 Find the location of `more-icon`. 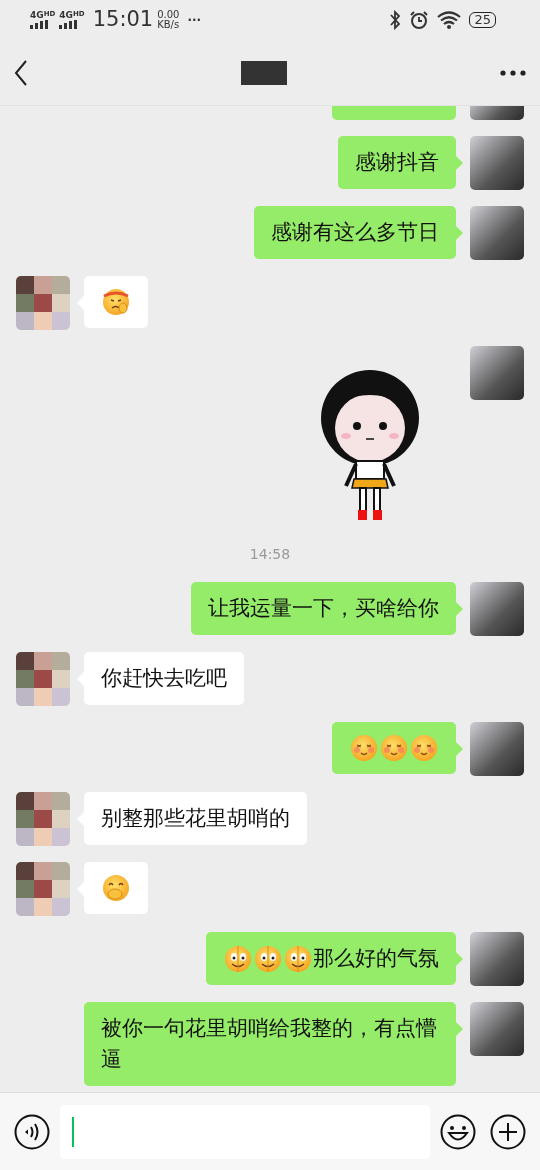

more-icon is located at coordinates (513, 72).